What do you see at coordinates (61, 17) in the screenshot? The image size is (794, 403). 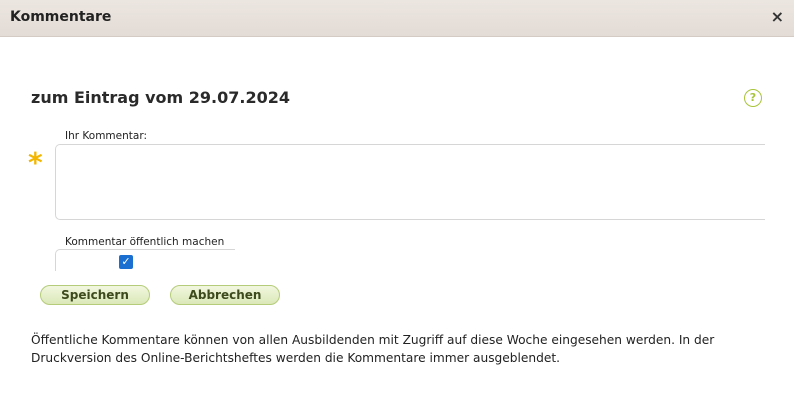 I see `dialog-title: Kommentare` at bounding box center [61, 17].